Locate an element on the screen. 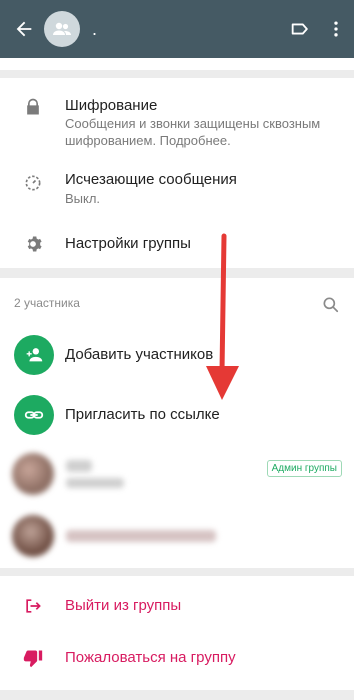 Image resolution: width=354 pixels, height=700 pixels. disappearing-title: Исчезающие сообщения is located at coordinates (151, 179).